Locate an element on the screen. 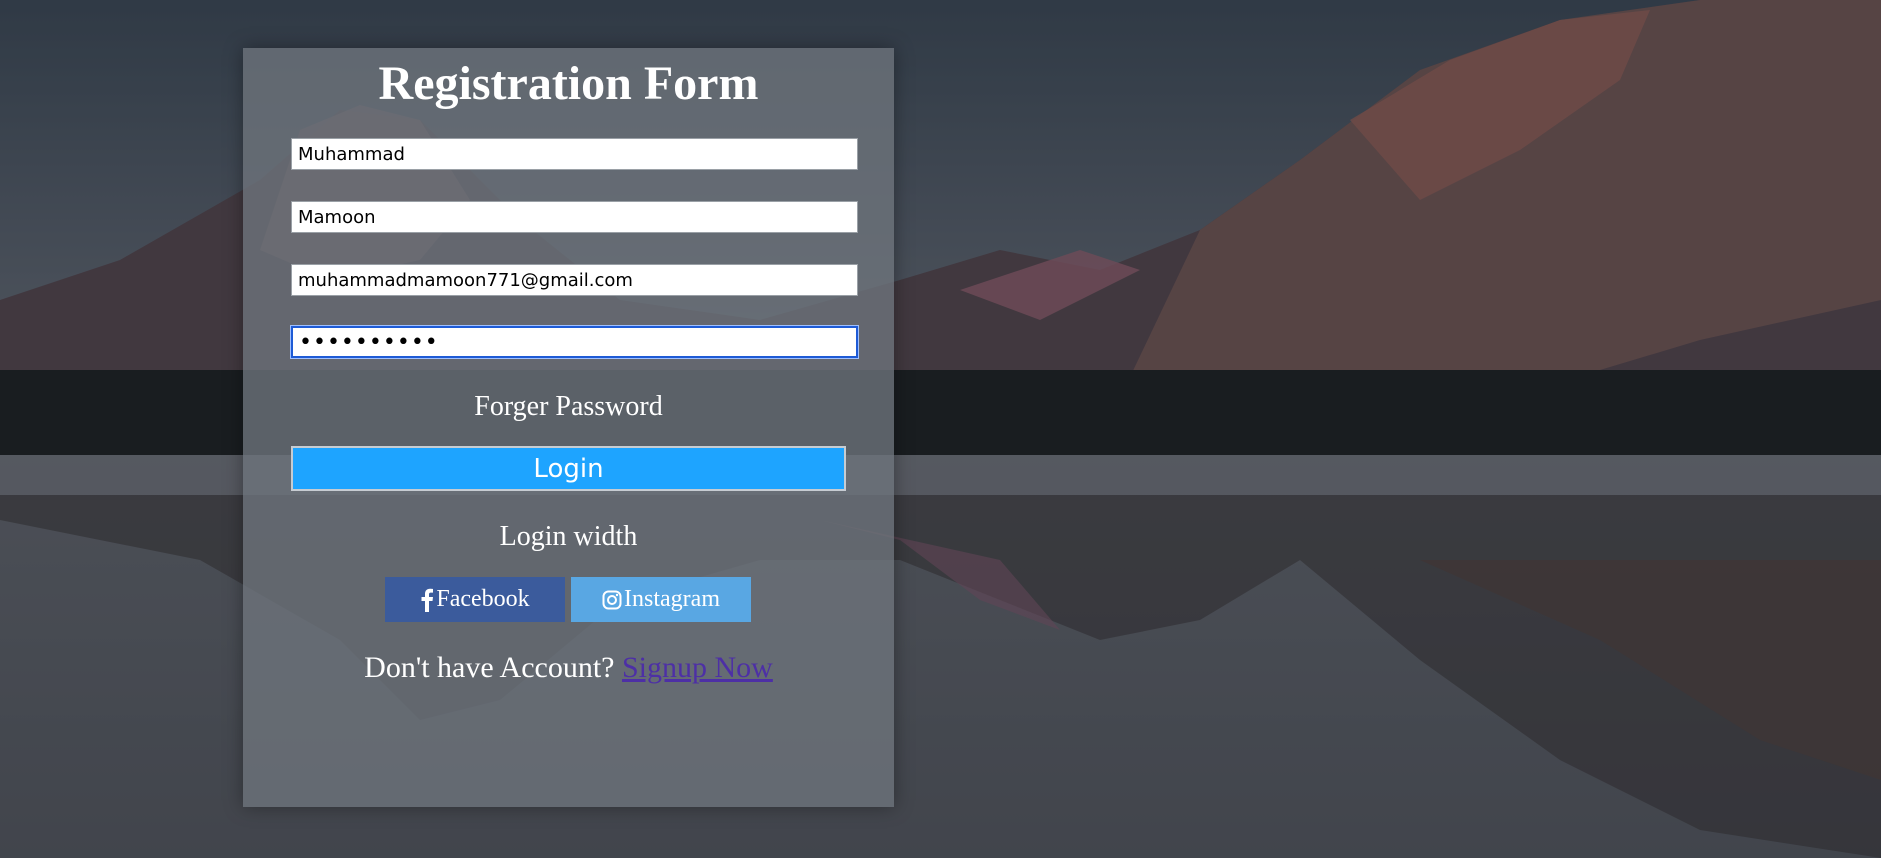 The image size is (1881, 858). forgot-password-link: Forger Password is located at coordinates (568, 407).